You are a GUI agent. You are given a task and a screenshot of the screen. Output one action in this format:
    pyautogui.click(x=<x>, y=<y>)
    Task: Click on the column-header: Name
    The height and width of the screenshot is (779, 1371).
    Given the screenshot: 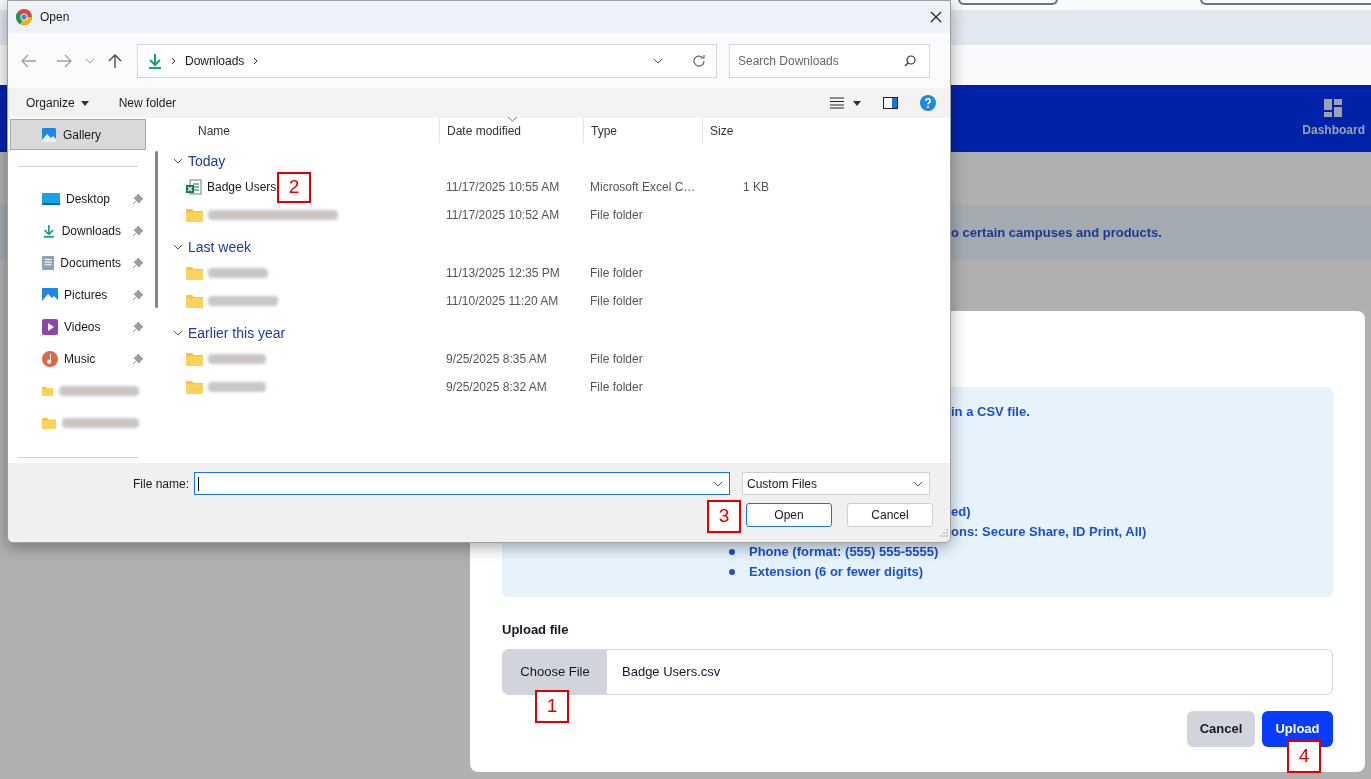 What is the action you would take?
    pyautogui.click(x=301, y=130)
    